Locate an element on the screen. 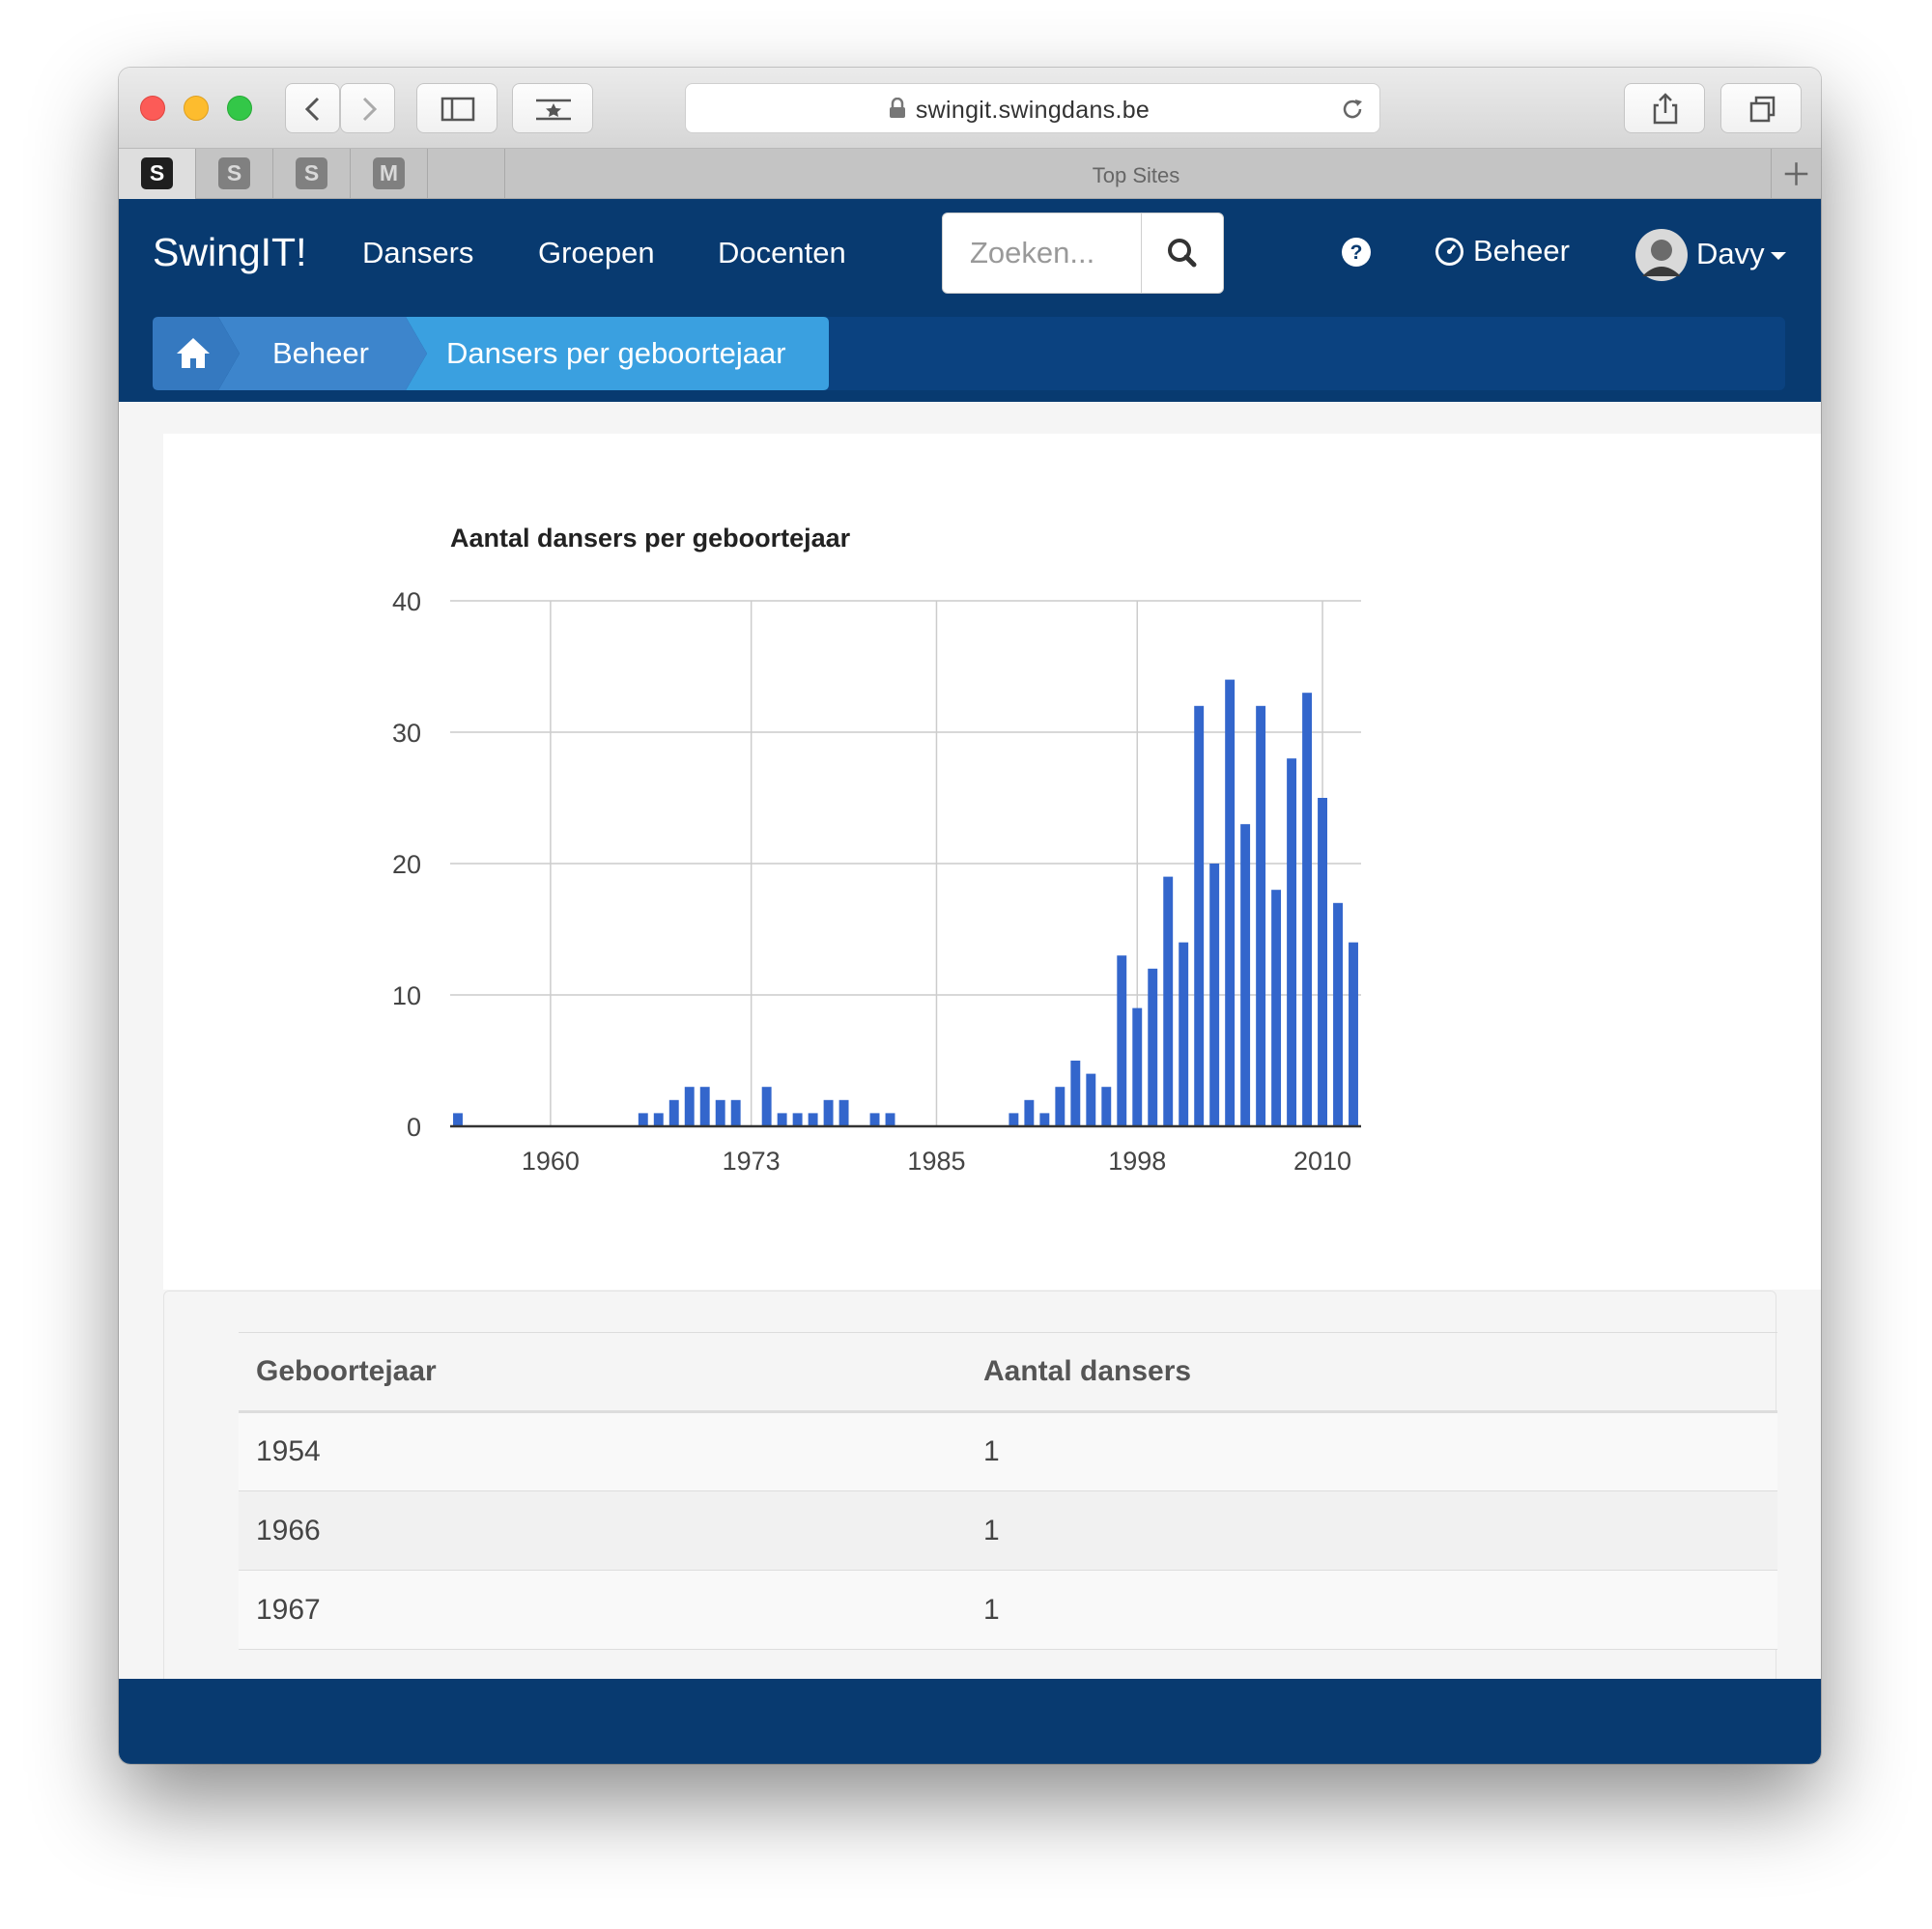  back-button is located at coordinates (312, 108).